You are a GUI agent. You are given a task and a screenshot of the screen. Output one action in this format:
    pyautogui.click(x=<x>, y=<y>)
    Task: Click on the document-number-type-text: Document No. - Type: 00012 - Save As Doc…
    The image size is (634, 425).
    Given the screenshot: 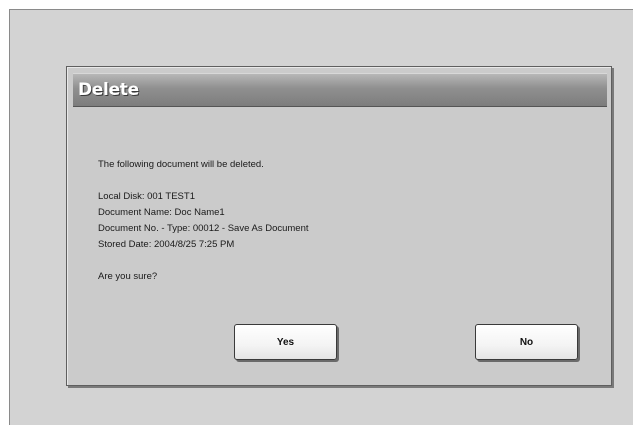 What is the action you would take?
    pyautogui.click(x=203, y=228)
    